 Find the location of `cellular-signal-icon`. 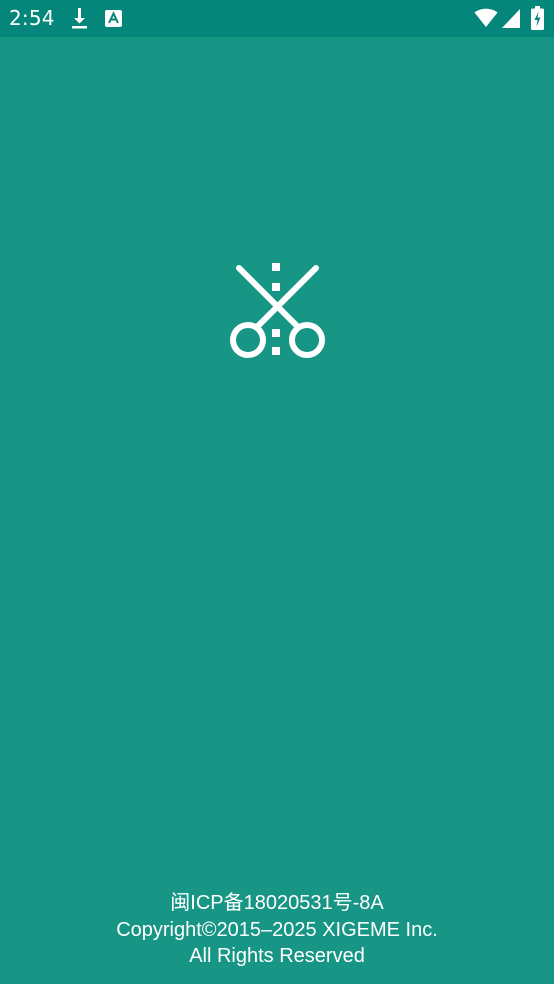

cellular-signal-icon is located at coordinates (511, 18).